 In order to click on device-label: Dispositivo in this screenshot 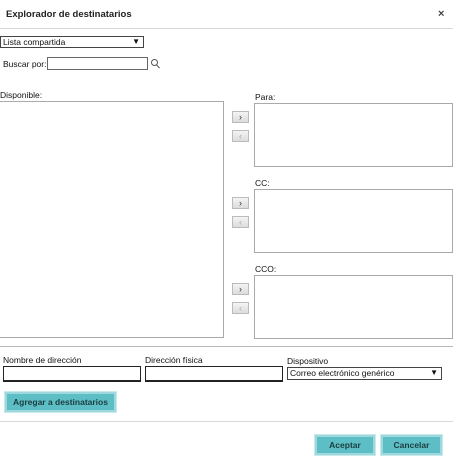, I will do `click(308, 361)`.